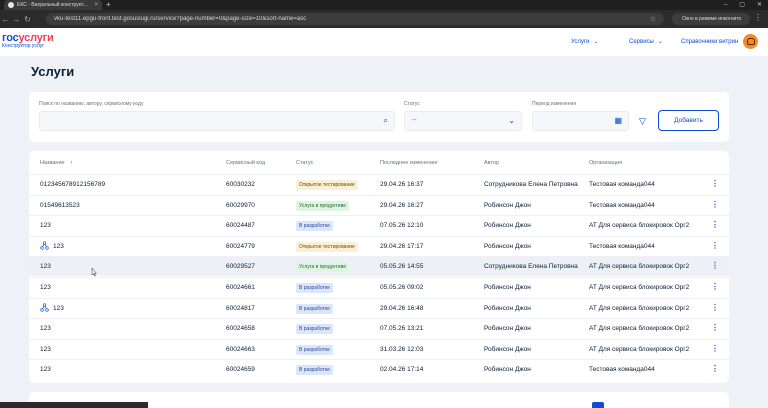 The image size is (768, 408). Describe the element at coordinates (642, 121) in the screenshot. I see `filter-icon: ▽` at that location.